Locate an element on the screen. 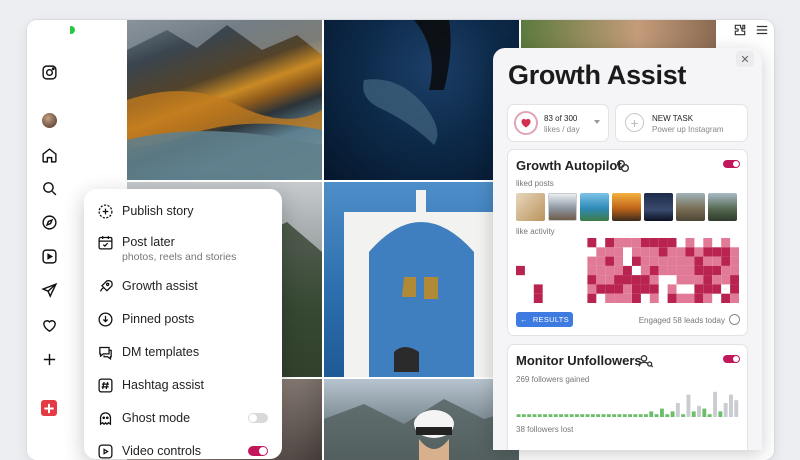  extension-logo-icon is located at coordinates (49, 408).